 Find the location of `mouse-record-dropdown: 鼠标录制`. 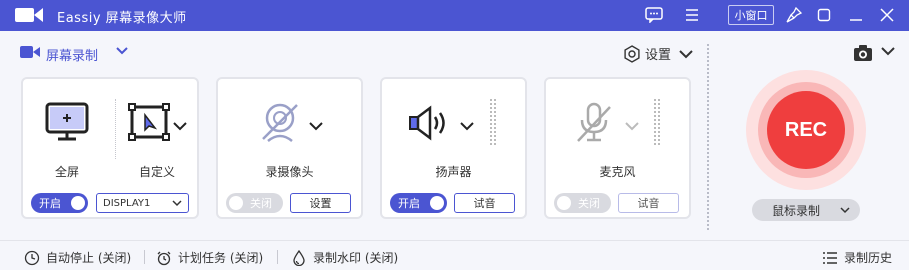

mouse-record-dropdown: 鼠标录制 is located at coordinates (806, 210).